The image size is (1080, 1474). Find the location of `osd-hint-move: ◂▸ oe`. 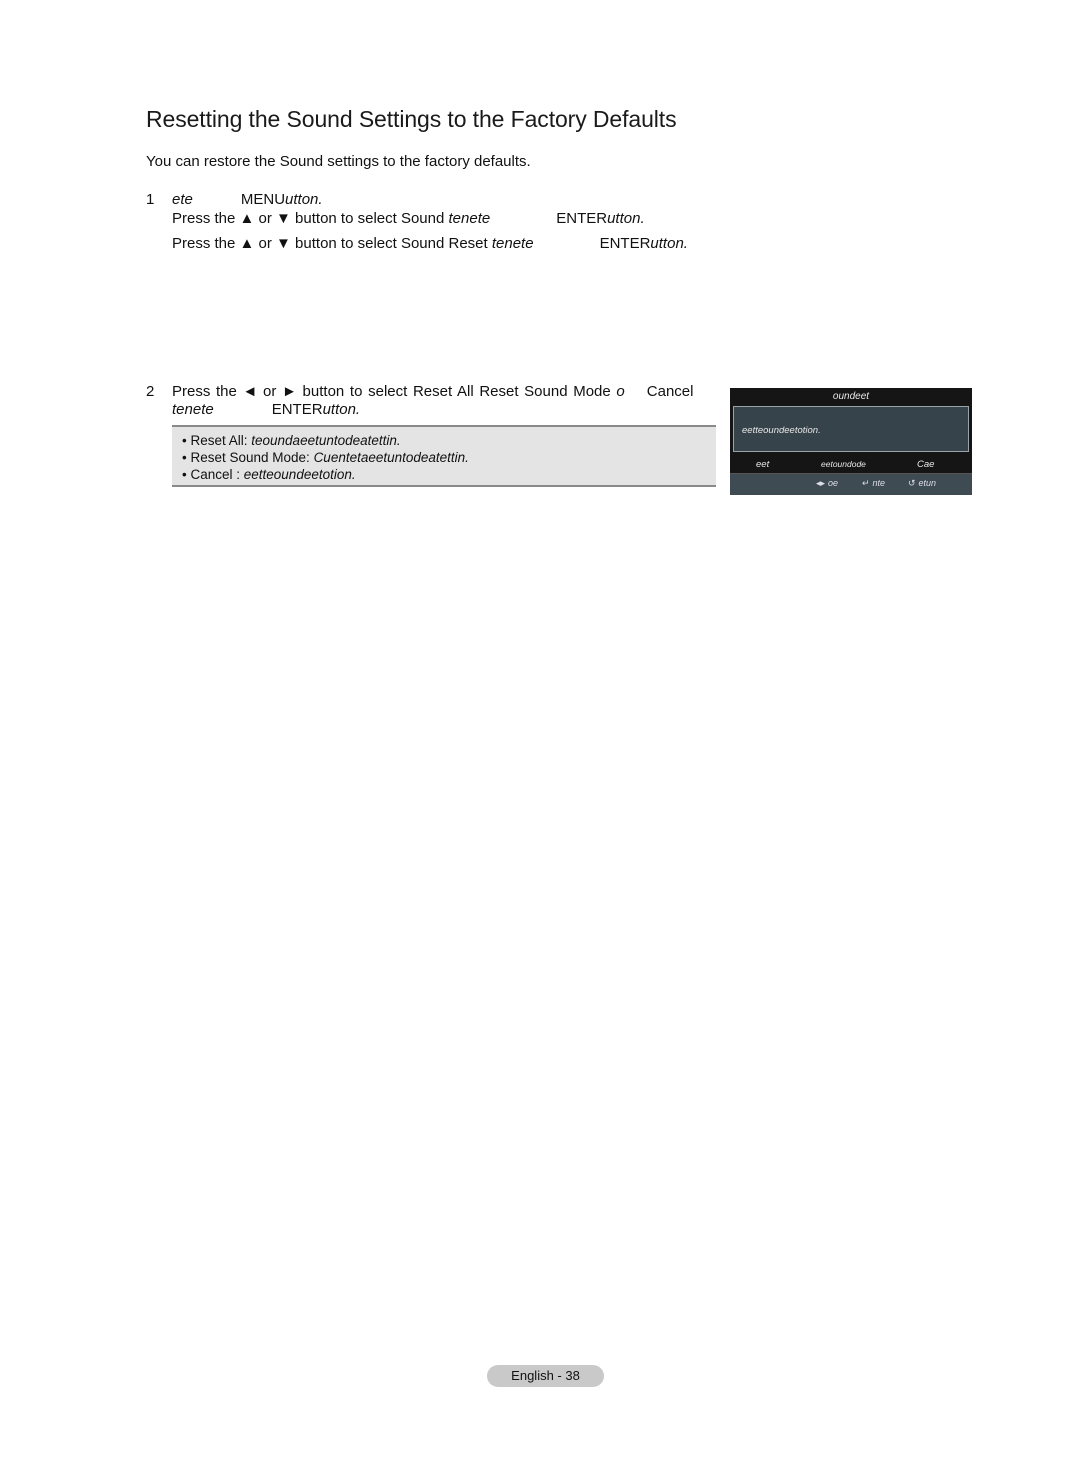

osd-hint-move: ◂▸ oe is located at coordinates (827, 483).